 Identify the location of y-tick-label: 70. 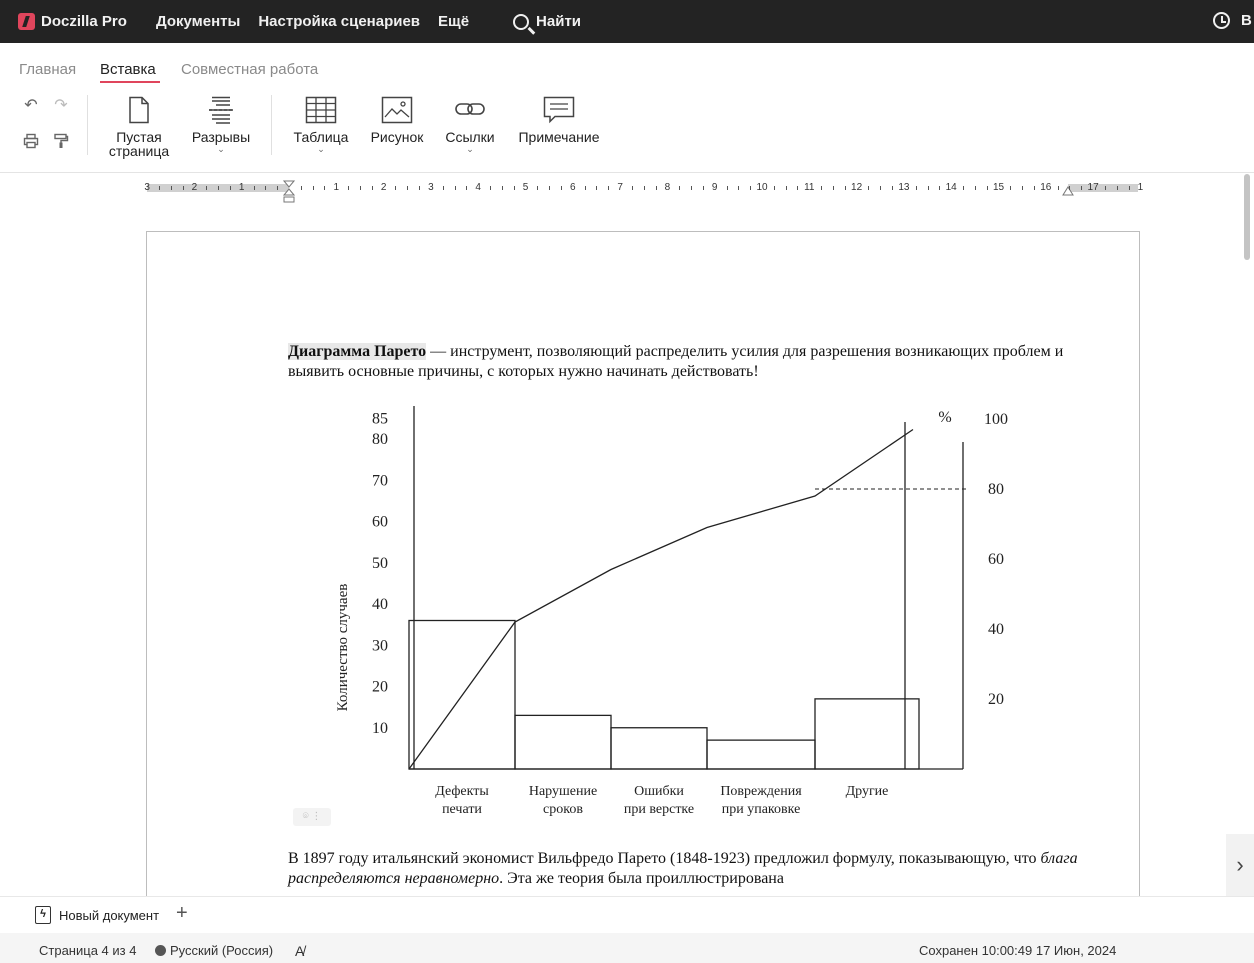
(380, 480).